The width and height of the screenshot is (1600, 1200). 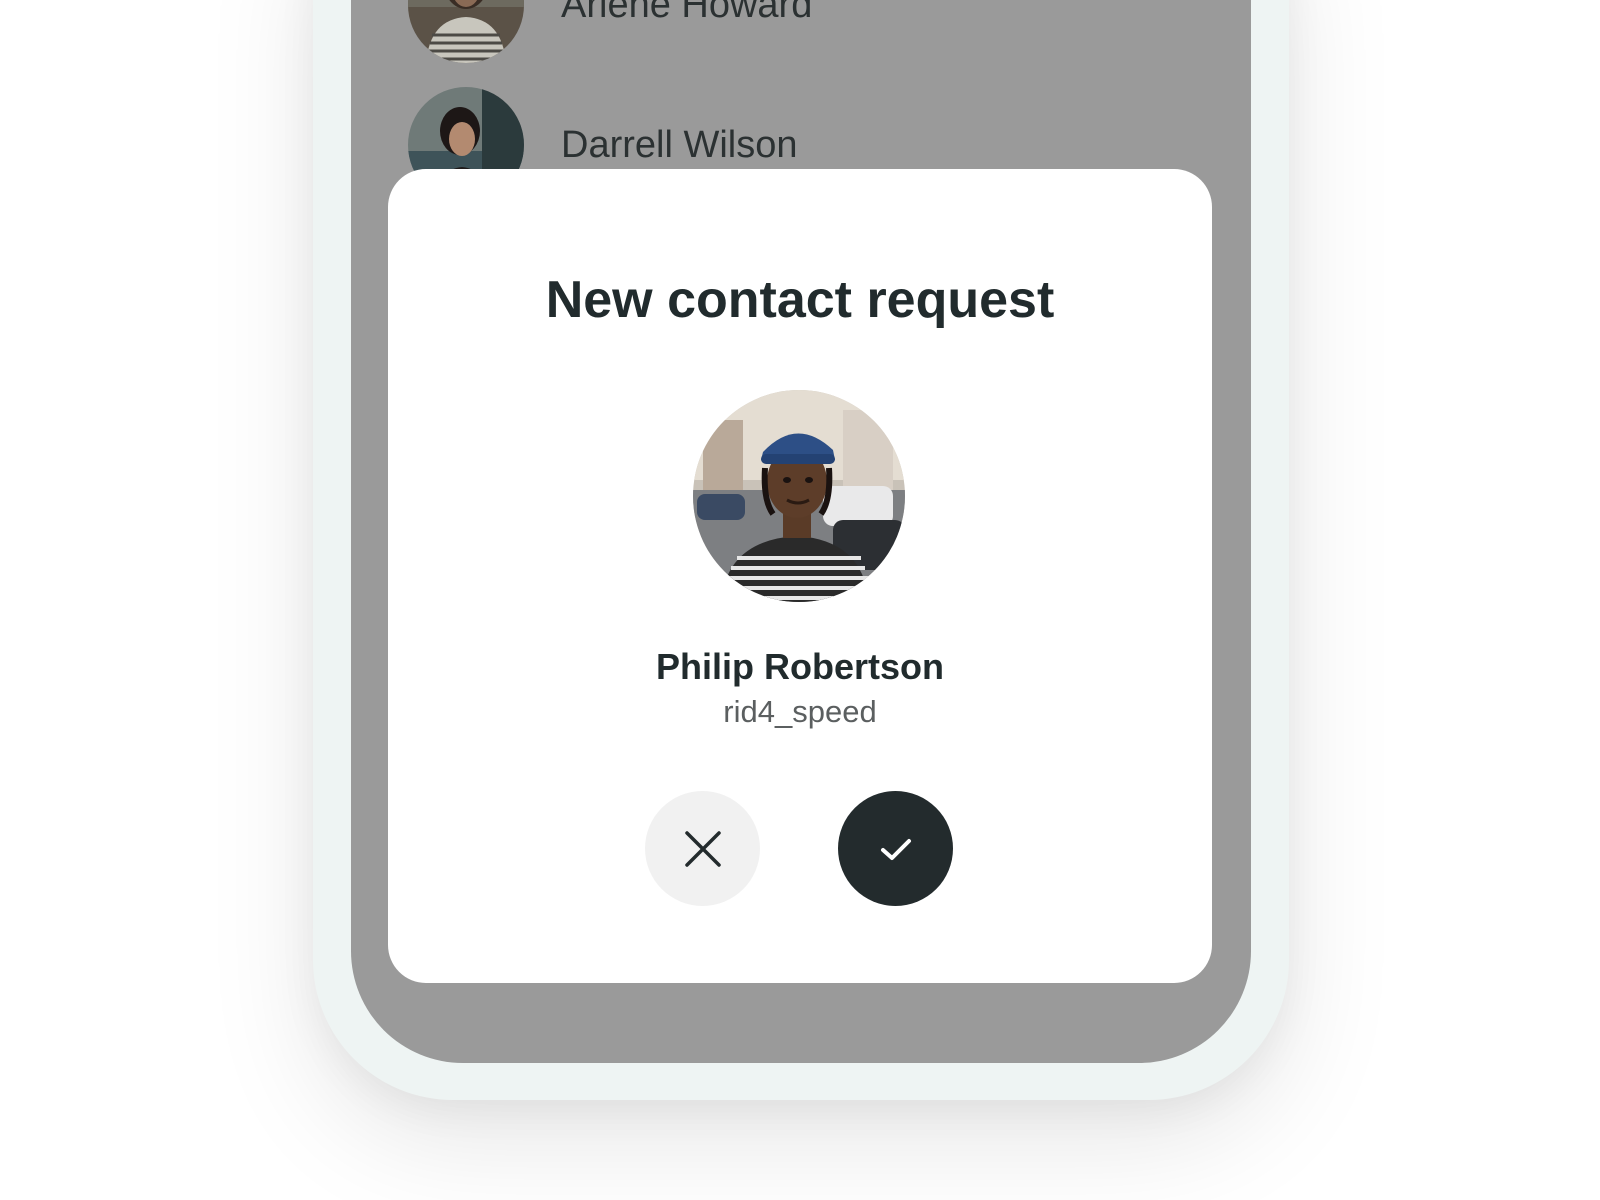 I want to click on decline-button, so click(x=702, y=848).